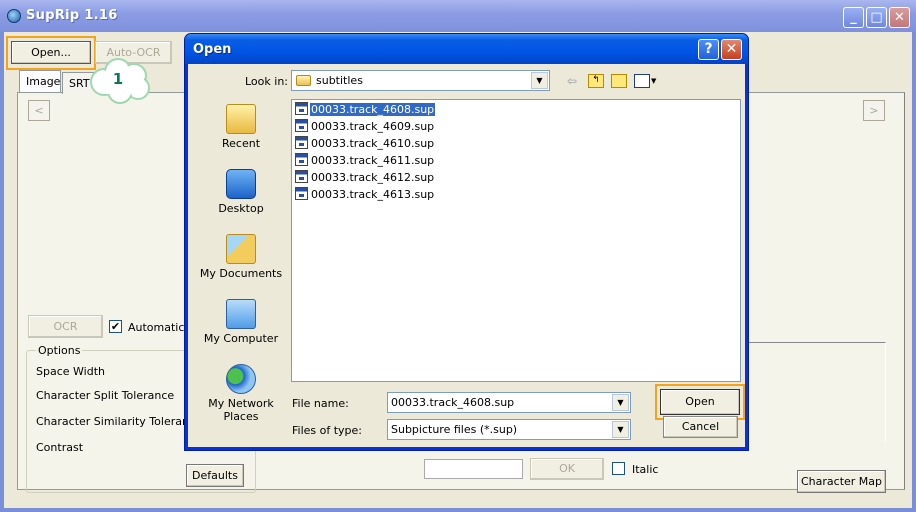 This screenshot has width=916, height=512. What do you see at coordinates (453, 402) in the screenshot?
I see `file-name-value: 00033.track_4608.sup` at bounding box center [453, 402].